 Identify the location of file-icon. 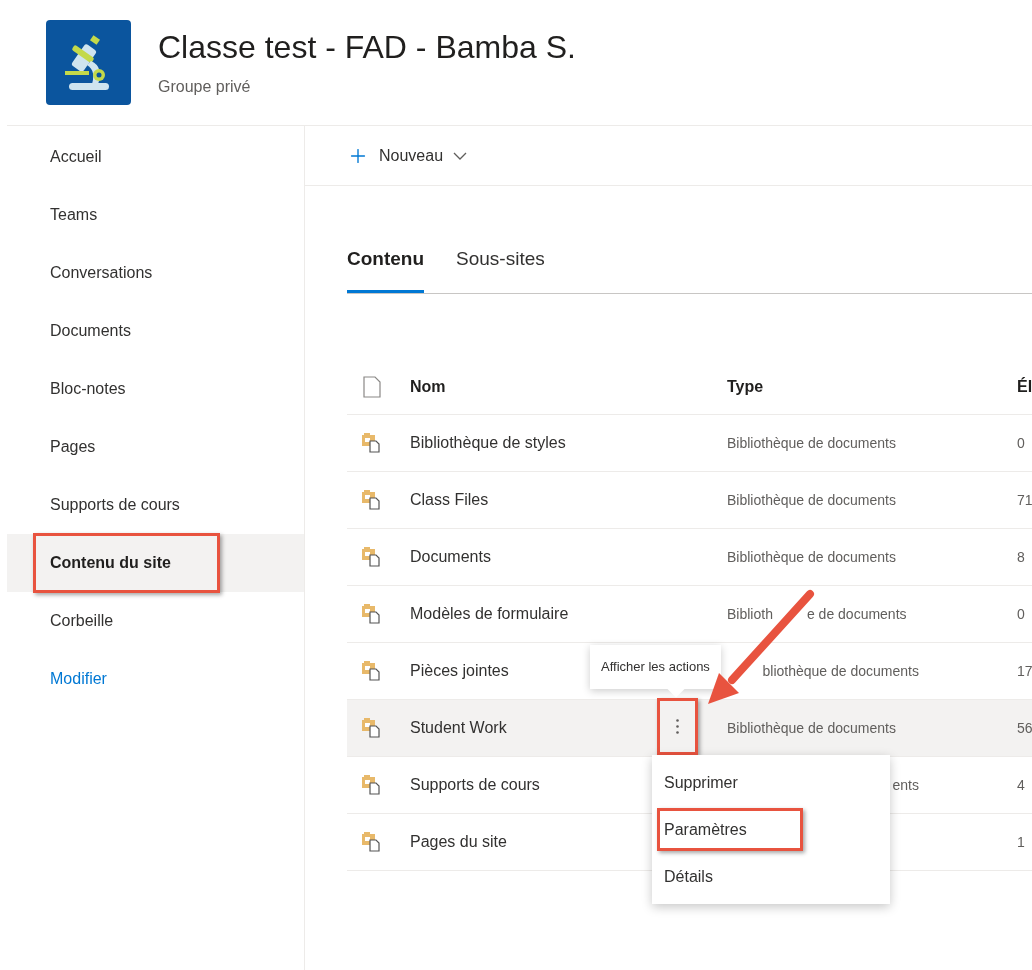
(372, 386).